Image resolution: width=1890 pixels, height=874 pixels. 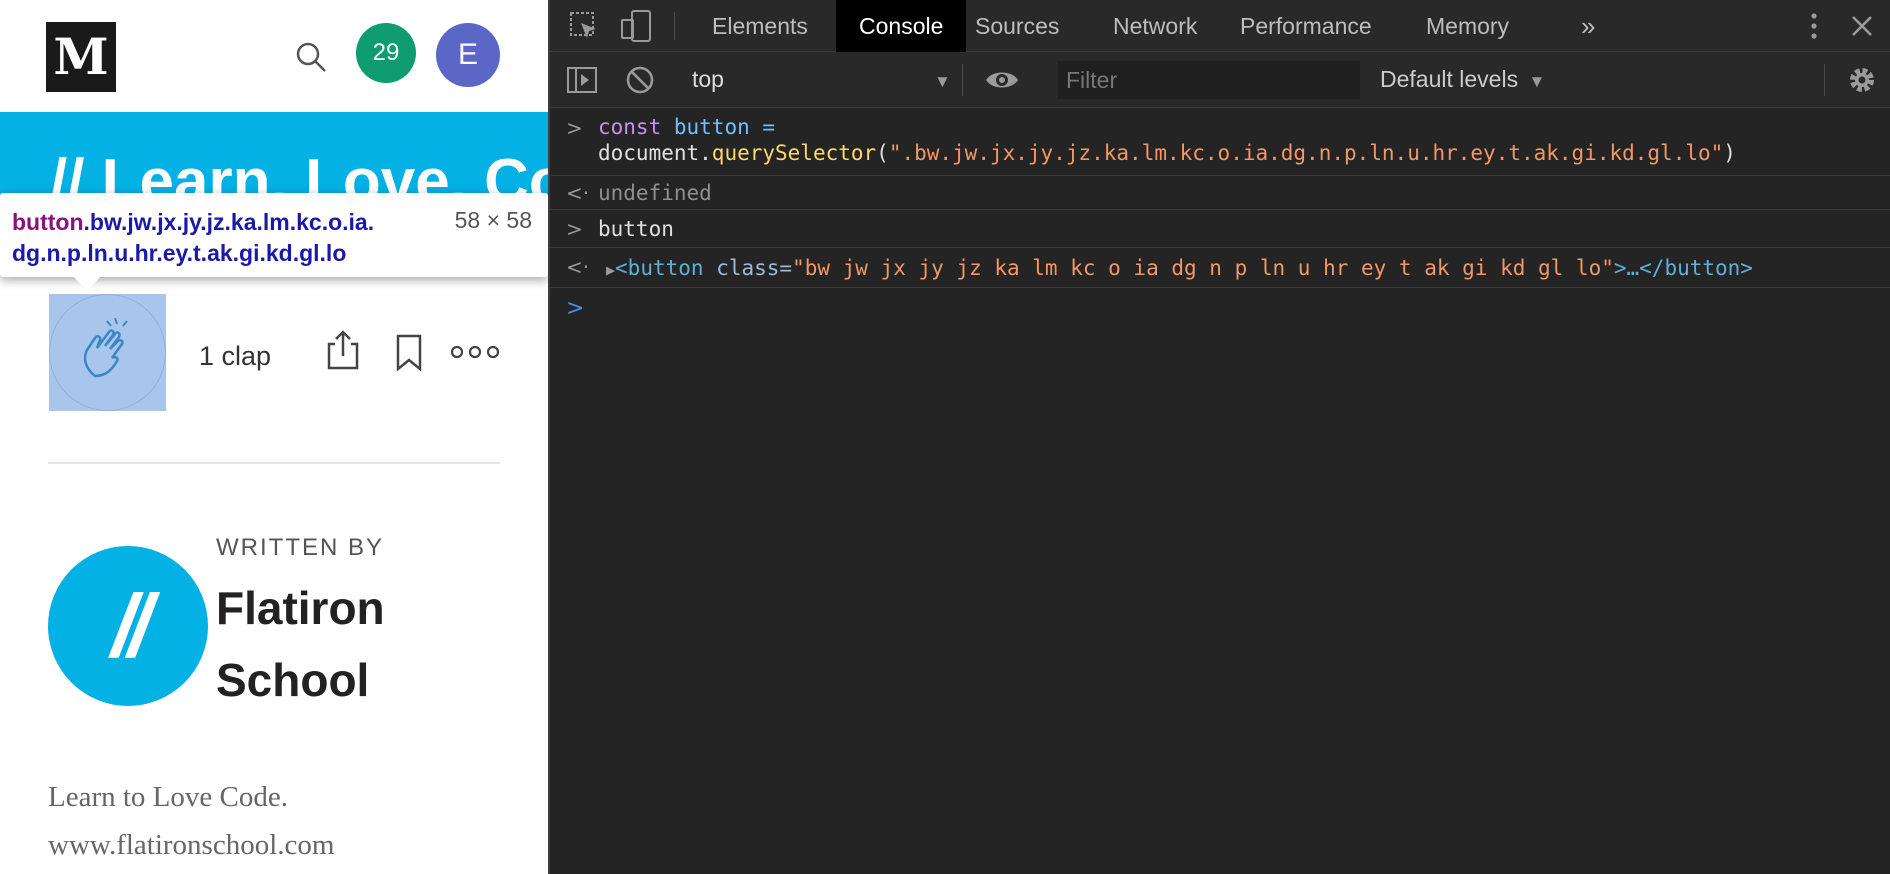 I want to click on author-logo: //, so click(x=128, y=626).